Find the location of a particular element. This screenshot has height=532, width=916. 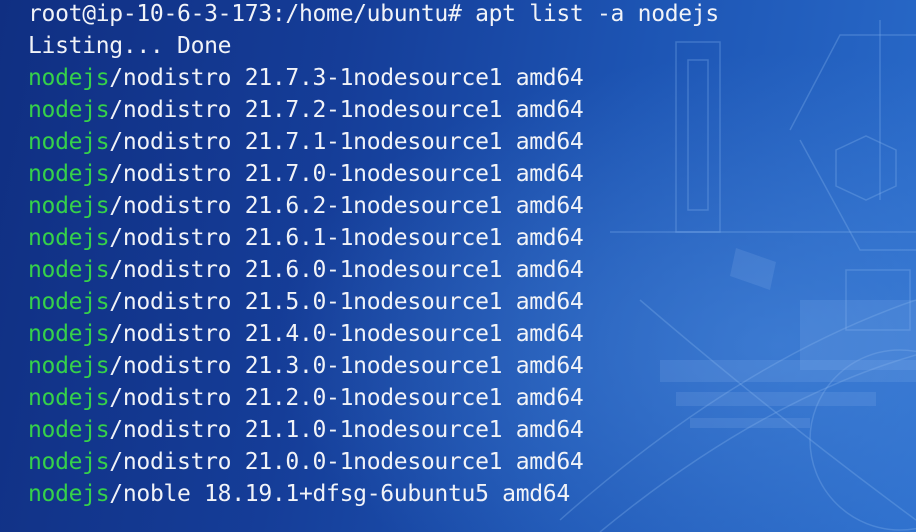

package-version-info: /nodistro 21.7.1-1nodesource1 amd64 is located at coordinates (346, 142).